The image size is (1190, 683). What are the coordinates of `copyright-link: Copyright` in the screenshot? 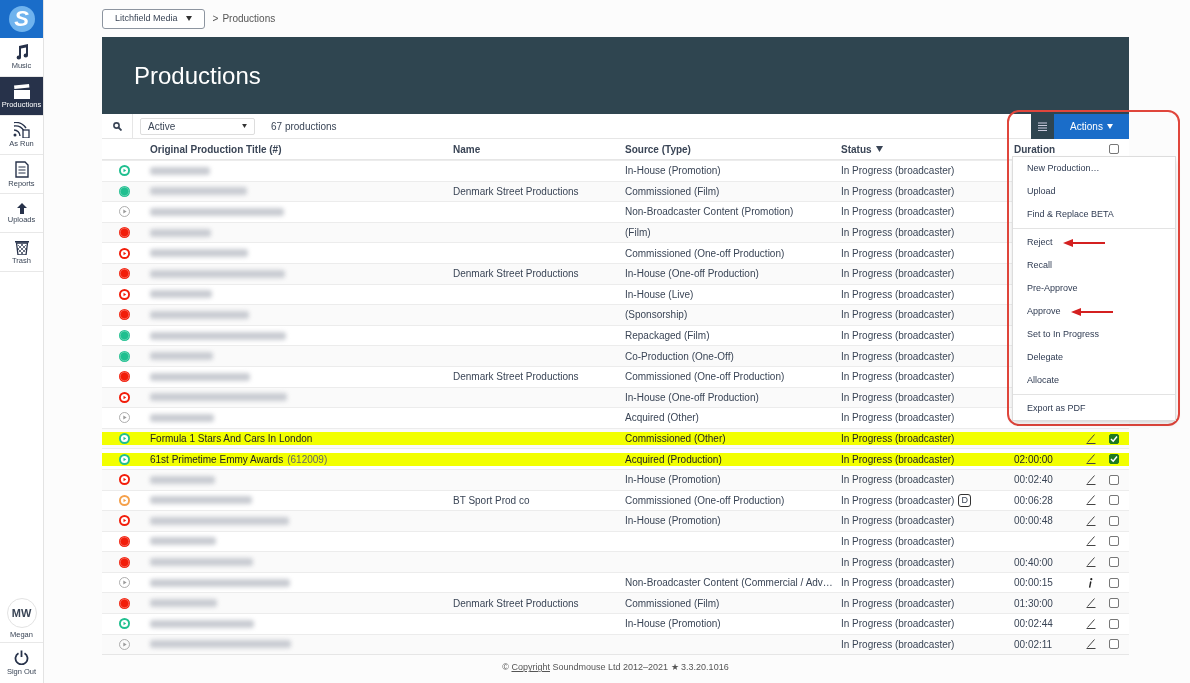 It's located at (530, 667).